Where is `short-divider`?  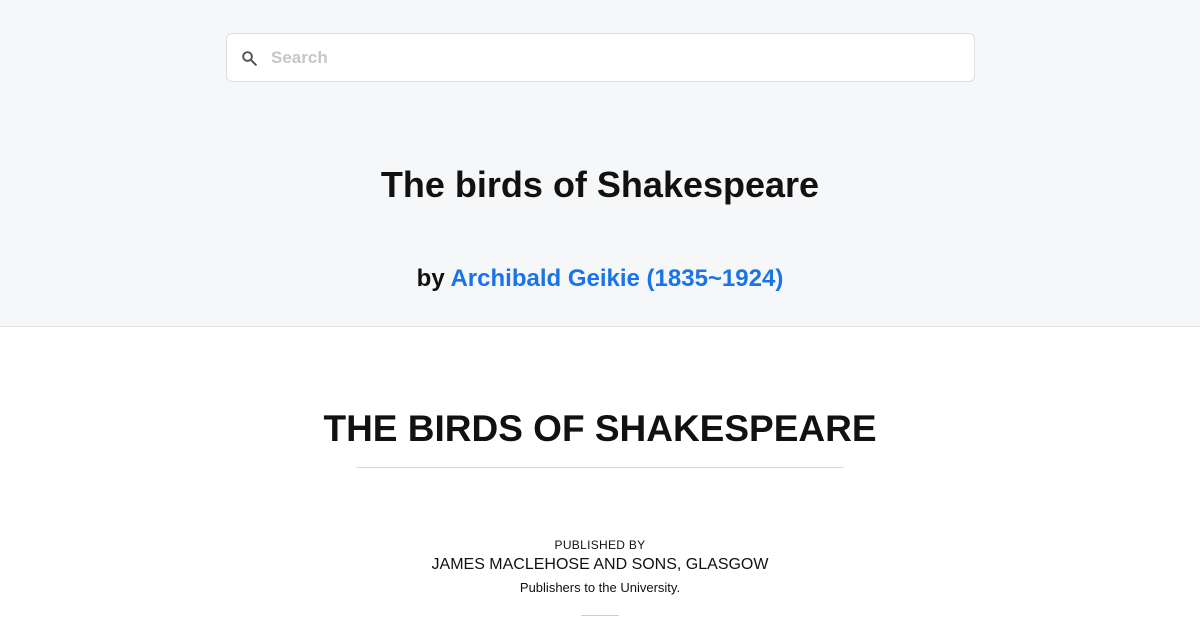
short-divider is located at coordinates (600, 615).